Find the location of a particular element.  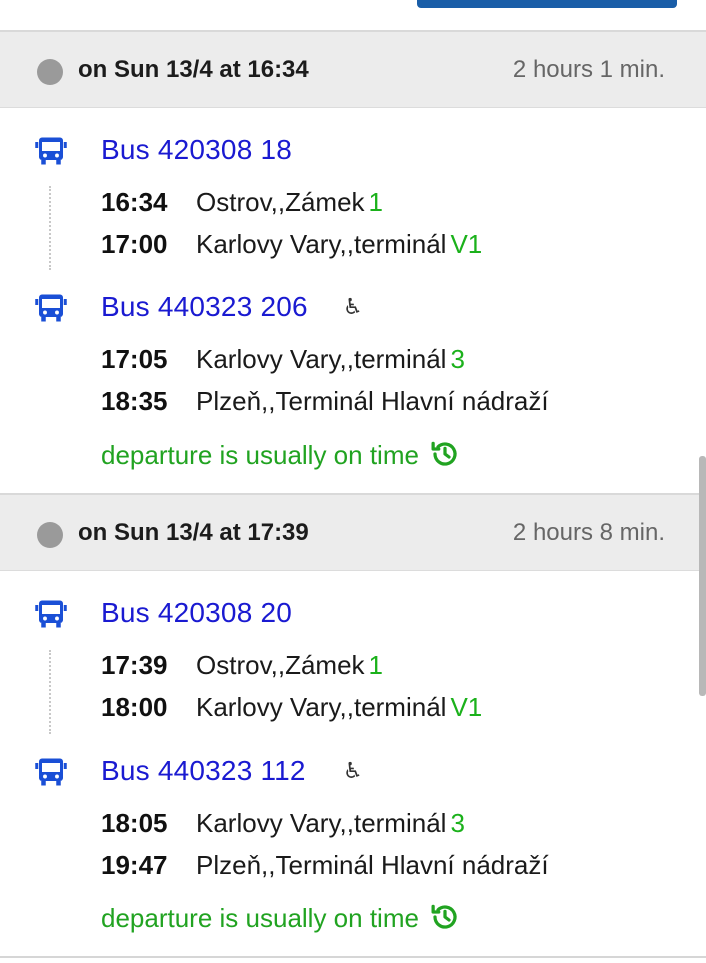

stop-time: 17:39 is located at coordinates (134, 665).